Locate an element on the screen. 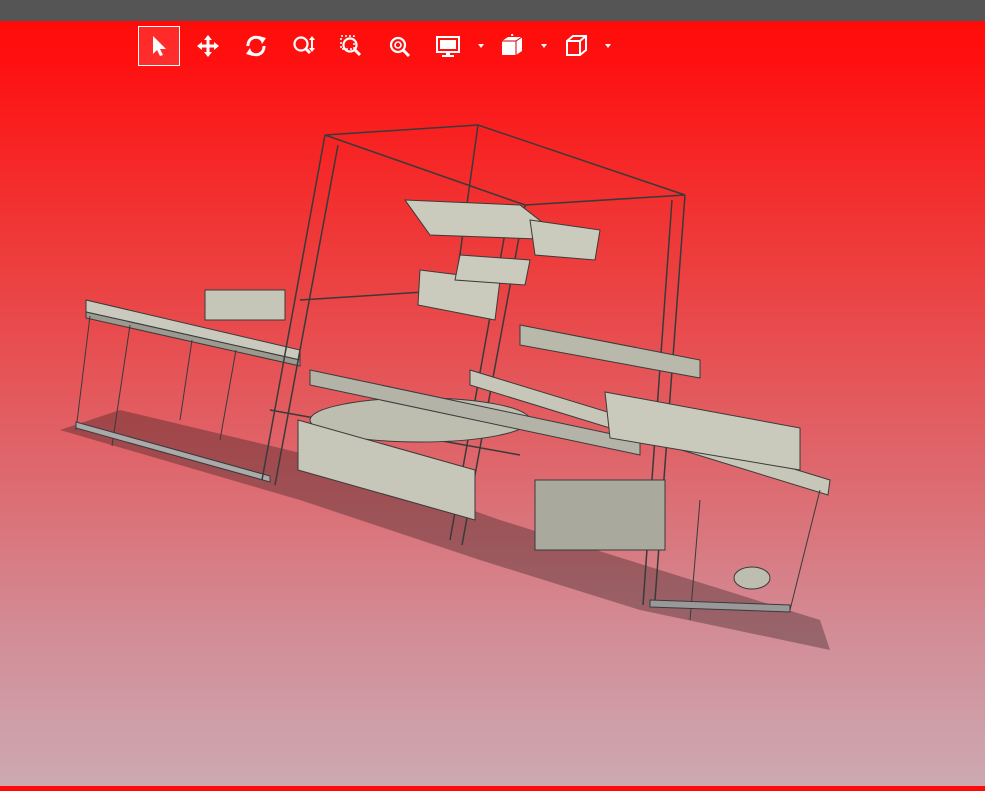 This screenshot has width=985, height=791. cube-icon is located at coordinates (576, 45).